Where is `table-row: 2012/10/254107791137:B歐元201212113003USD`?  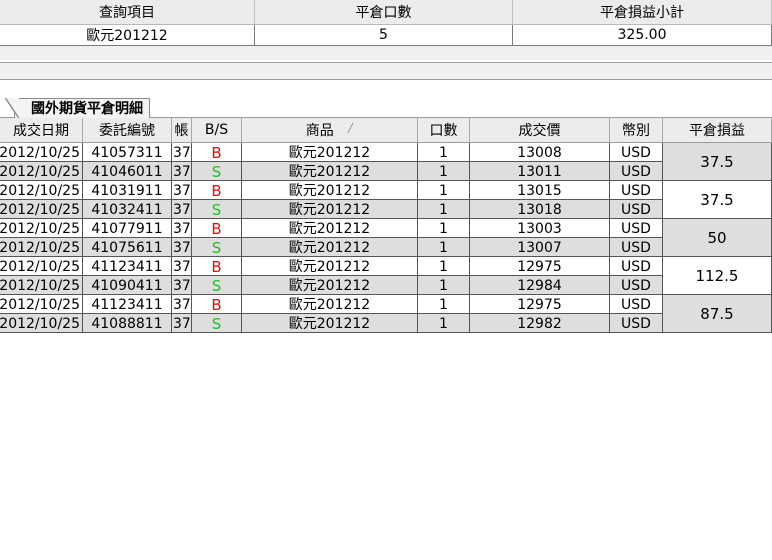 table-row: 2012/10/254107791137:B歐元201212113003USD is located at coordinates (331, 228).